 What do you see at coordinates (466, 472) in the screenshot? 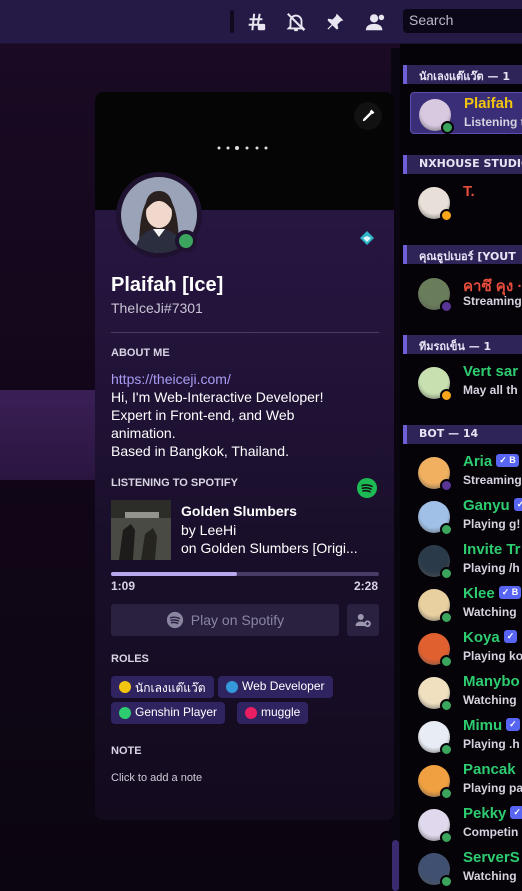
I see `member-item: Aria ✓ B Streaming` at bounding box center [466, 472].